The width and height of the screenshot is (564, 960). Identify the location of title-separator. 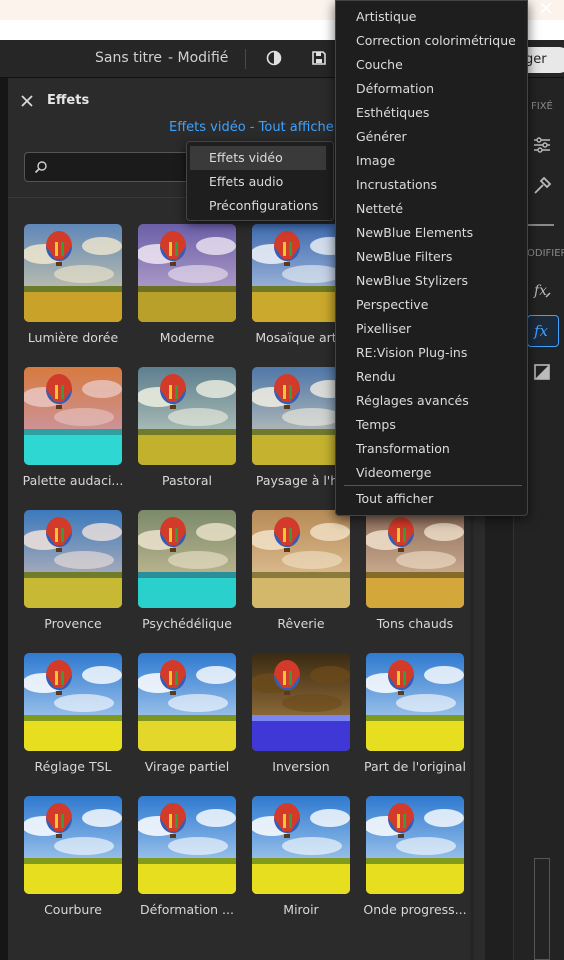
(245, 59).